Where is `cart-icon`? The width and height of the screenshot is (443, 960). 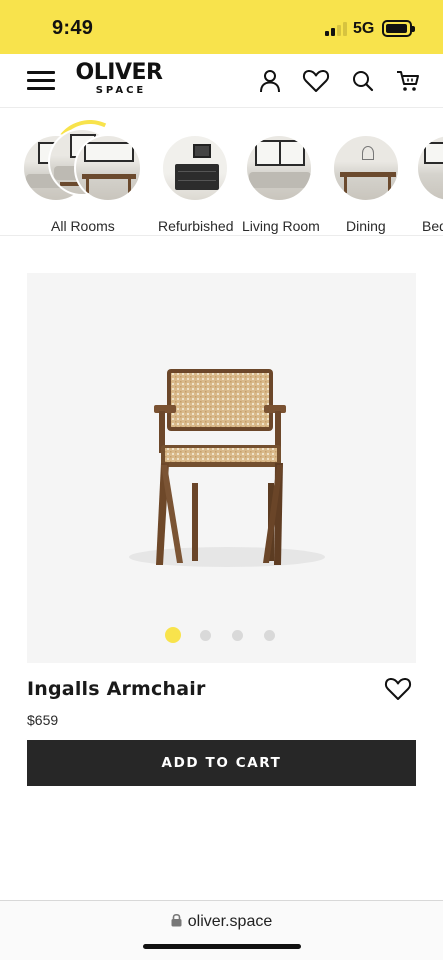
cart-icon is located at coordinates (408, 81).